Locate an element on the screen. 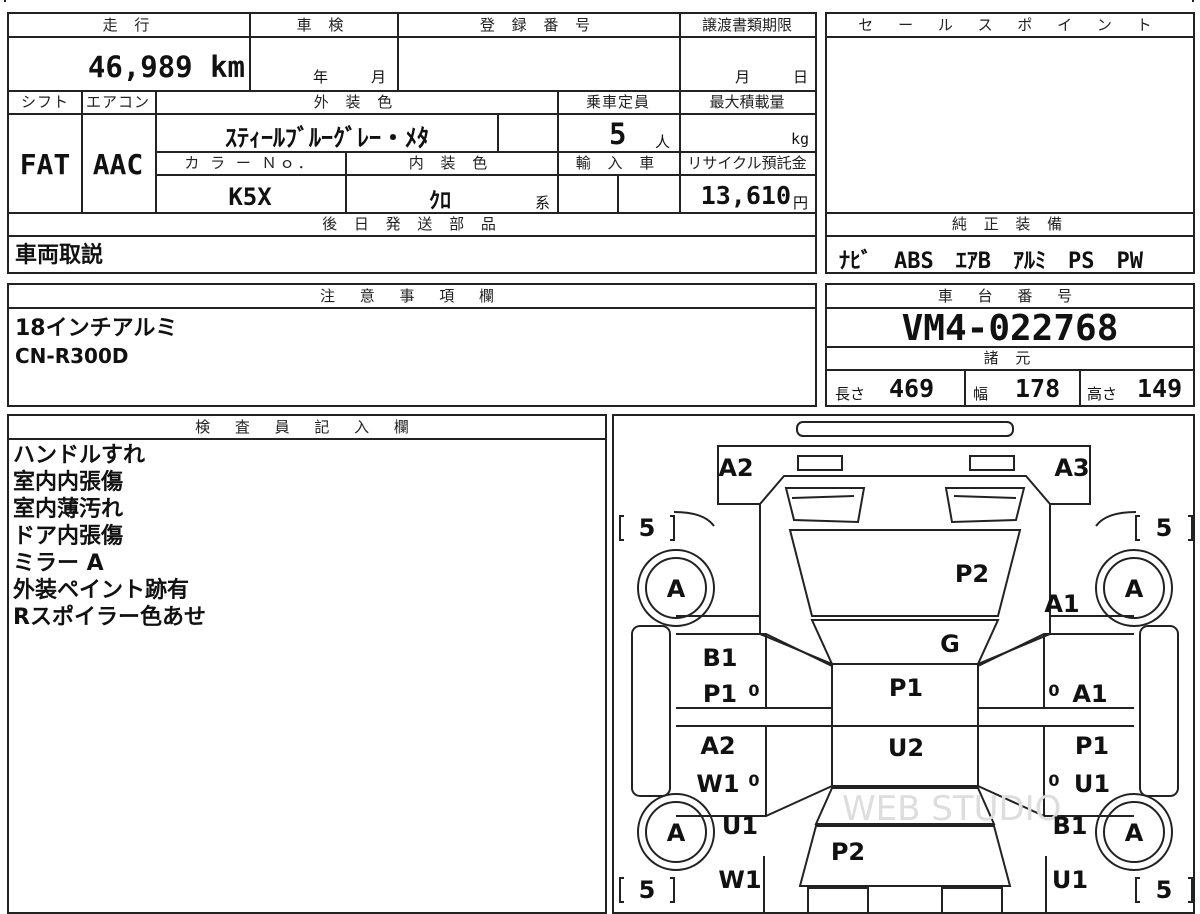 This screenshot has height=914, width=1200. transfer-month: 月 is located at coordinates (743, 77).